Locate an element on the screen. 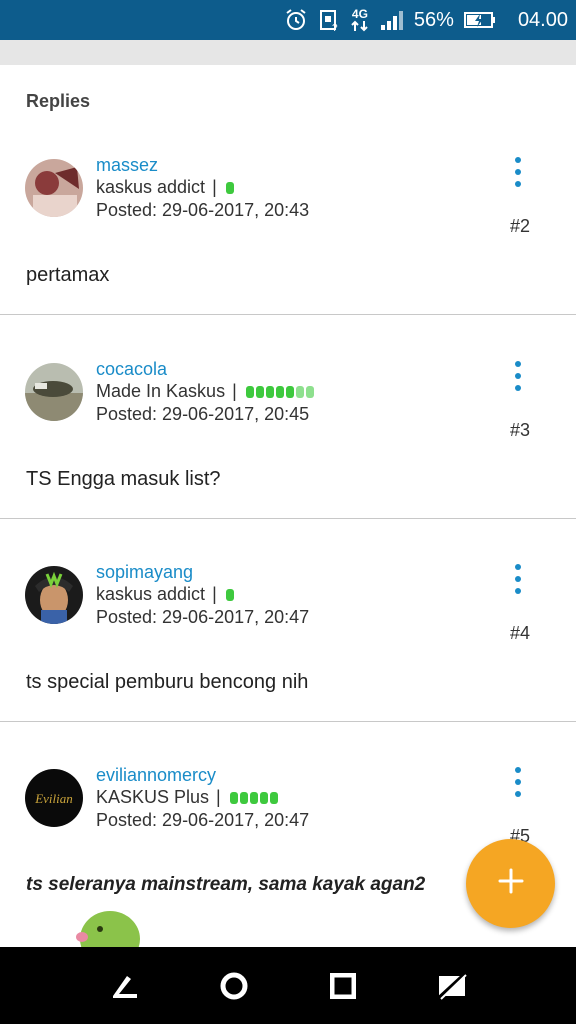  emoticon-image is located at coordinates (108, 927).